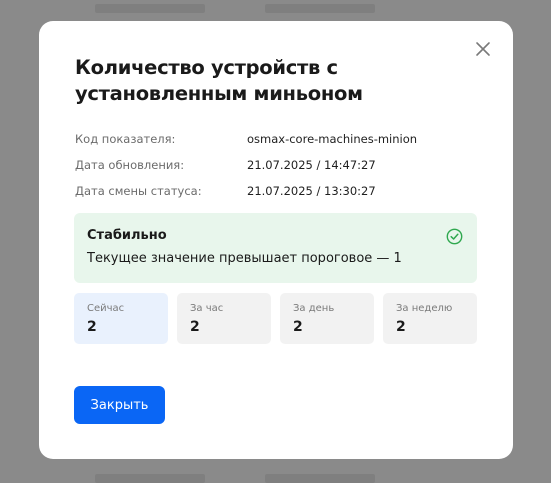 The image size is (551, 483). Describe the element at coordinates (275, 318) in the screenshot. I see `stats-row: Сейчас 2 За час 2 За день 2 За неделю 2` at that location.